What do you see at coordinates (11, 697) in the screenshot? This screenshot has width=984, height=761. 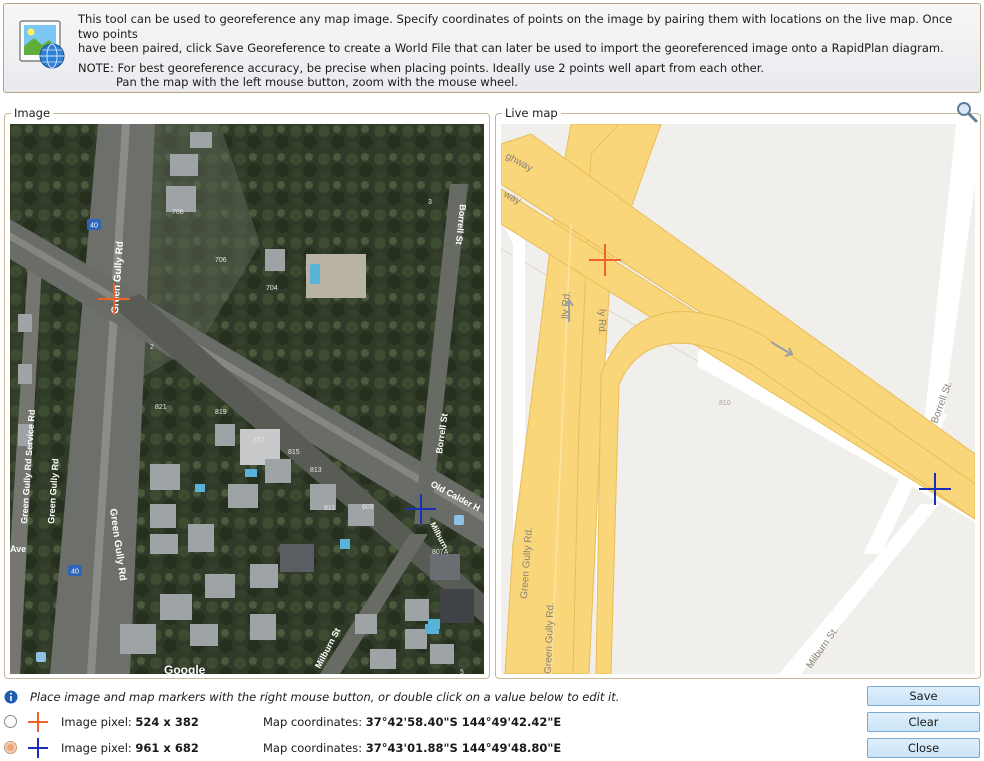 I see `info-icon` at bounding box center [11, 697].